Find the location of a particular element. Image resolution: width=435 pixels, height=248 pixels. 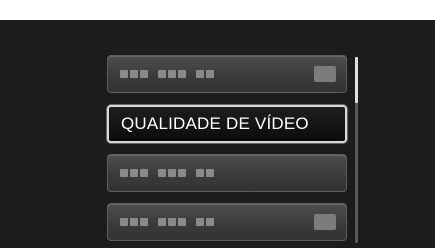

menu-item-label: QUALIDADE DE VÍDEO is located at coordinates (215, 123).